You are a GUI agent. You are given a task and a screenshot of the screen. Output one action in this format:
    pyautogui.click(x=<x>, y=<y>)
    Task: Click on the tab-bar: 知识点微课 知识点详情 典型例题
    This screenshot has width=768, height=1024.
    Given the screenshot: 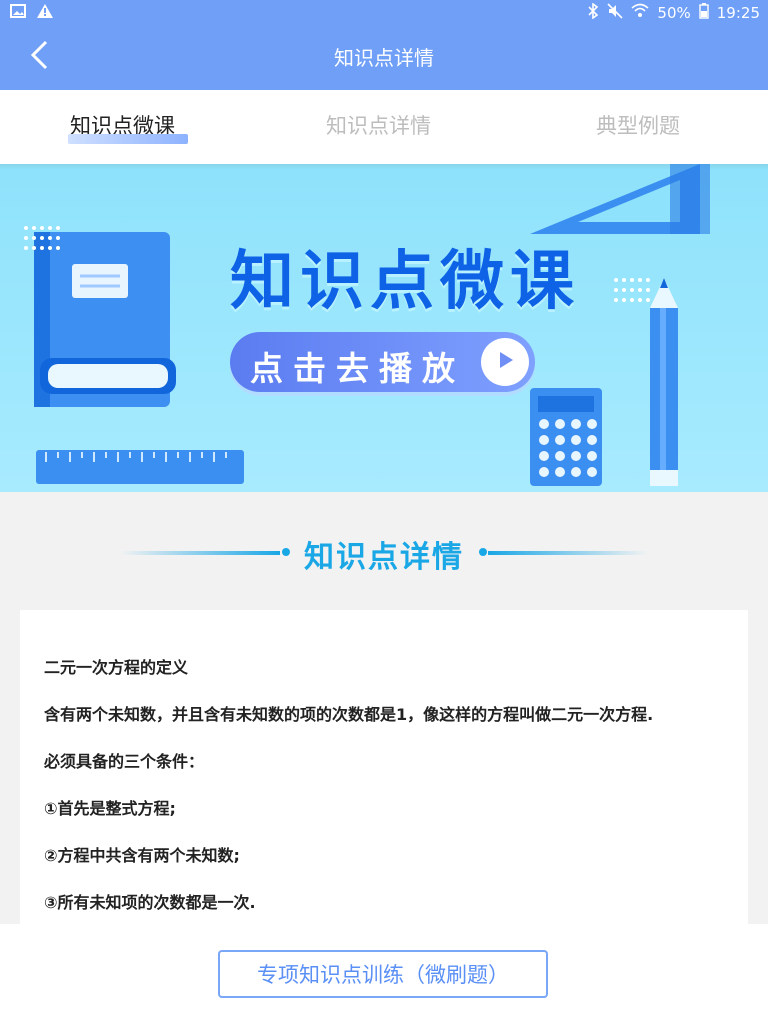 What is the action you would take?
    pyautogui.click(x=384, y=127)
    